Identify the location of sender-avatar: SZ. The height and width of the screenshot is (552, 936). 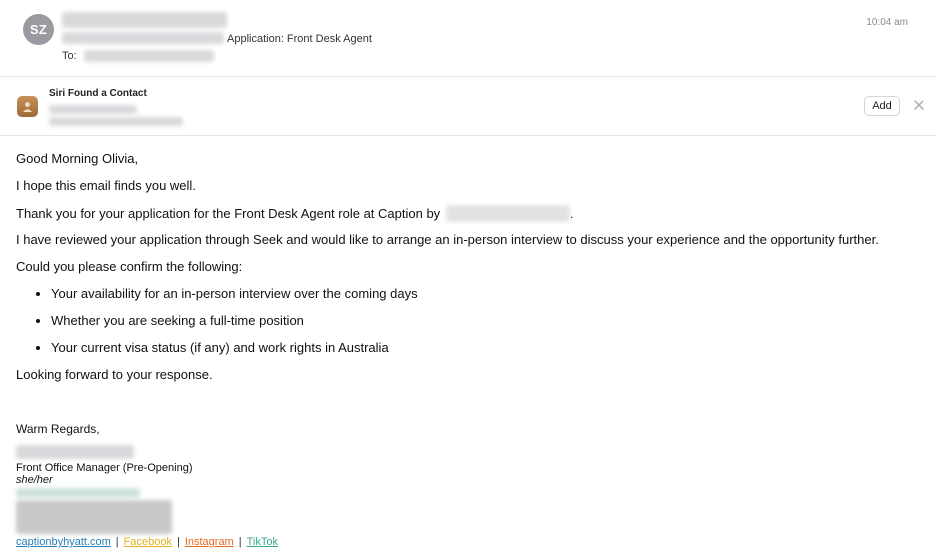
(38, 29).